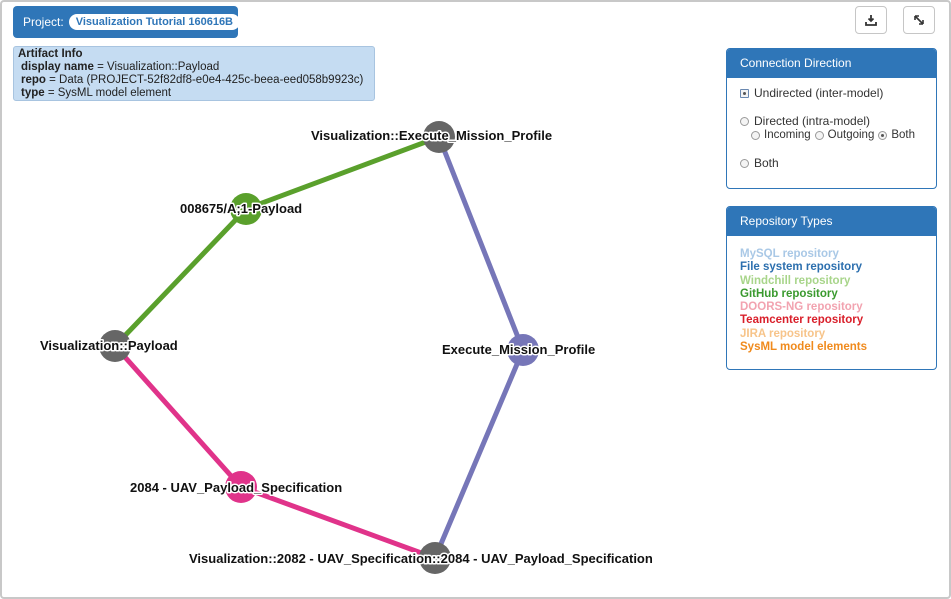 This screenshot has height=599, width=951. I want to click on repo-type-jira: JIRA repository, so click(783, 333).